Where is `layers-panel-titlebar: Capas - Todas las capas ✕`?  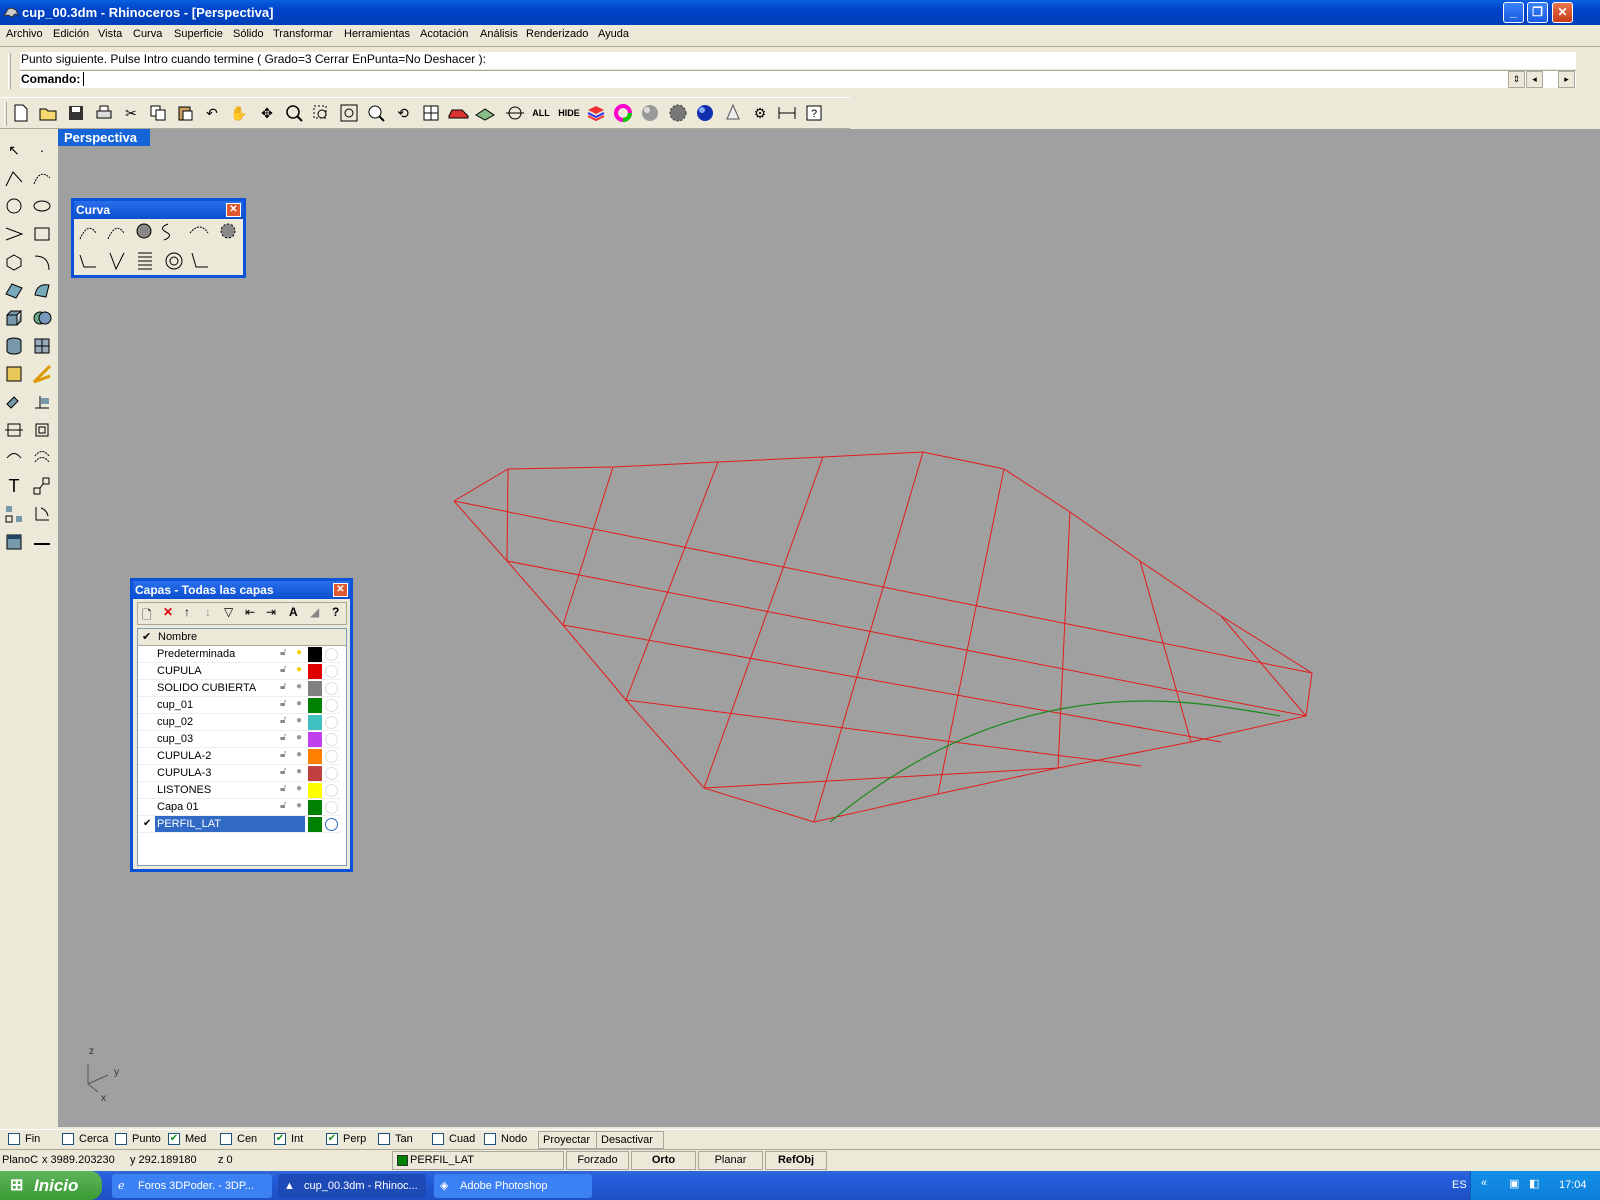 layers-panel-titlebar: Capas - Todas las capas ✕ is located at coordinates (241, 590).